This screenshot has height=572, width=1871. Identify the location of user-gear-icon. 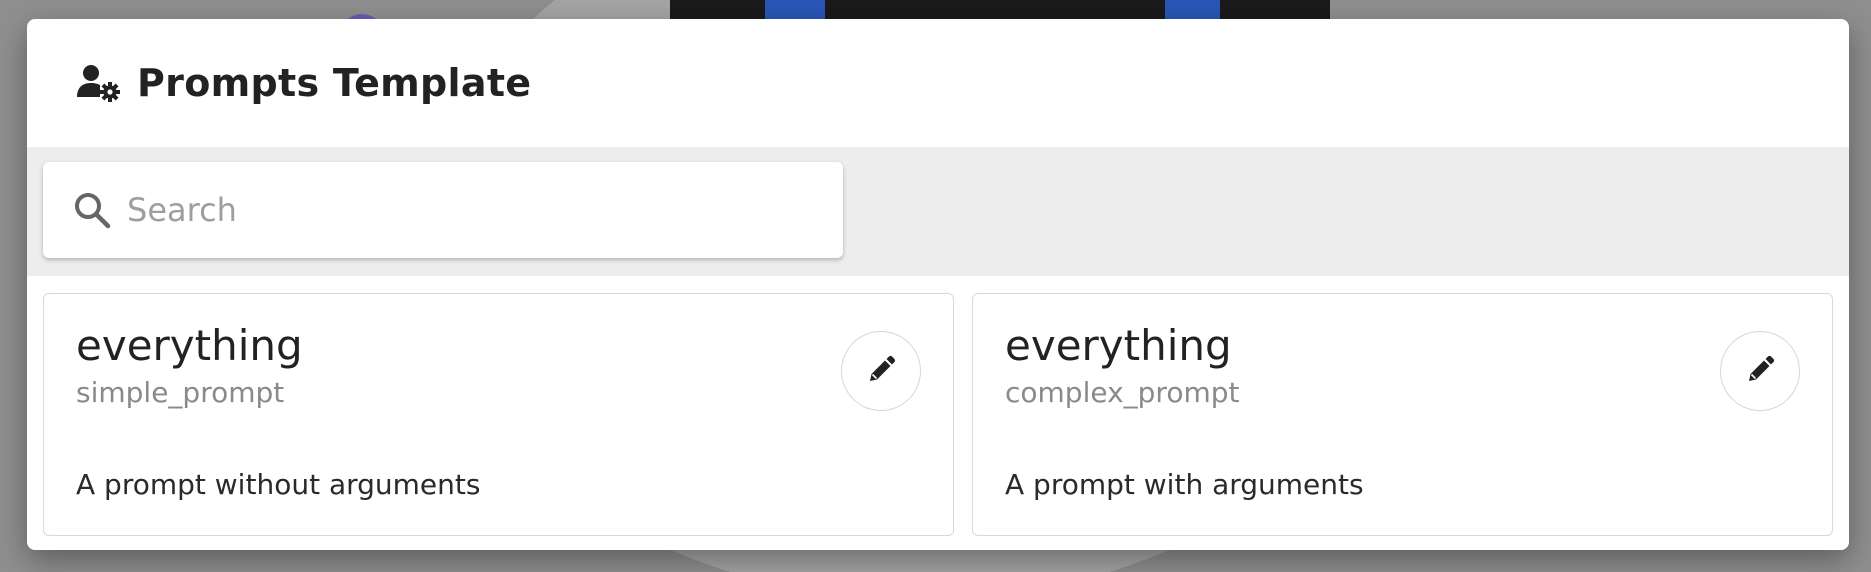
(99, 83).